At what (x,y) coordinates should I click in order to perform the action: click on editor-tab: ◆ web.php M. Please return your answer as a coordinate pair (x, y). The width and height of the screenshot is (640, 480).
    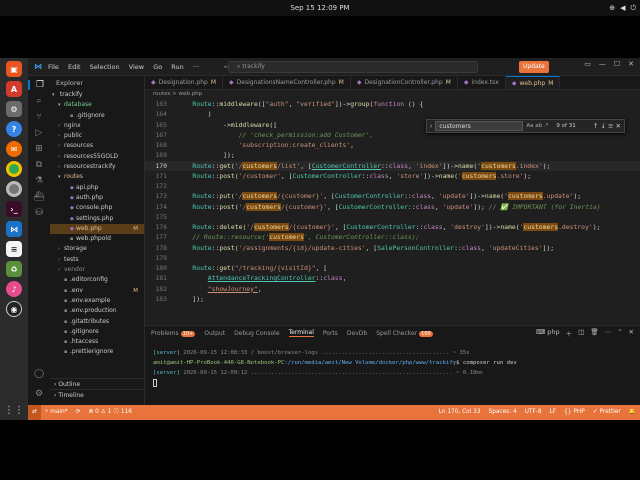
    Looking at the image, I should click on (533, 82).